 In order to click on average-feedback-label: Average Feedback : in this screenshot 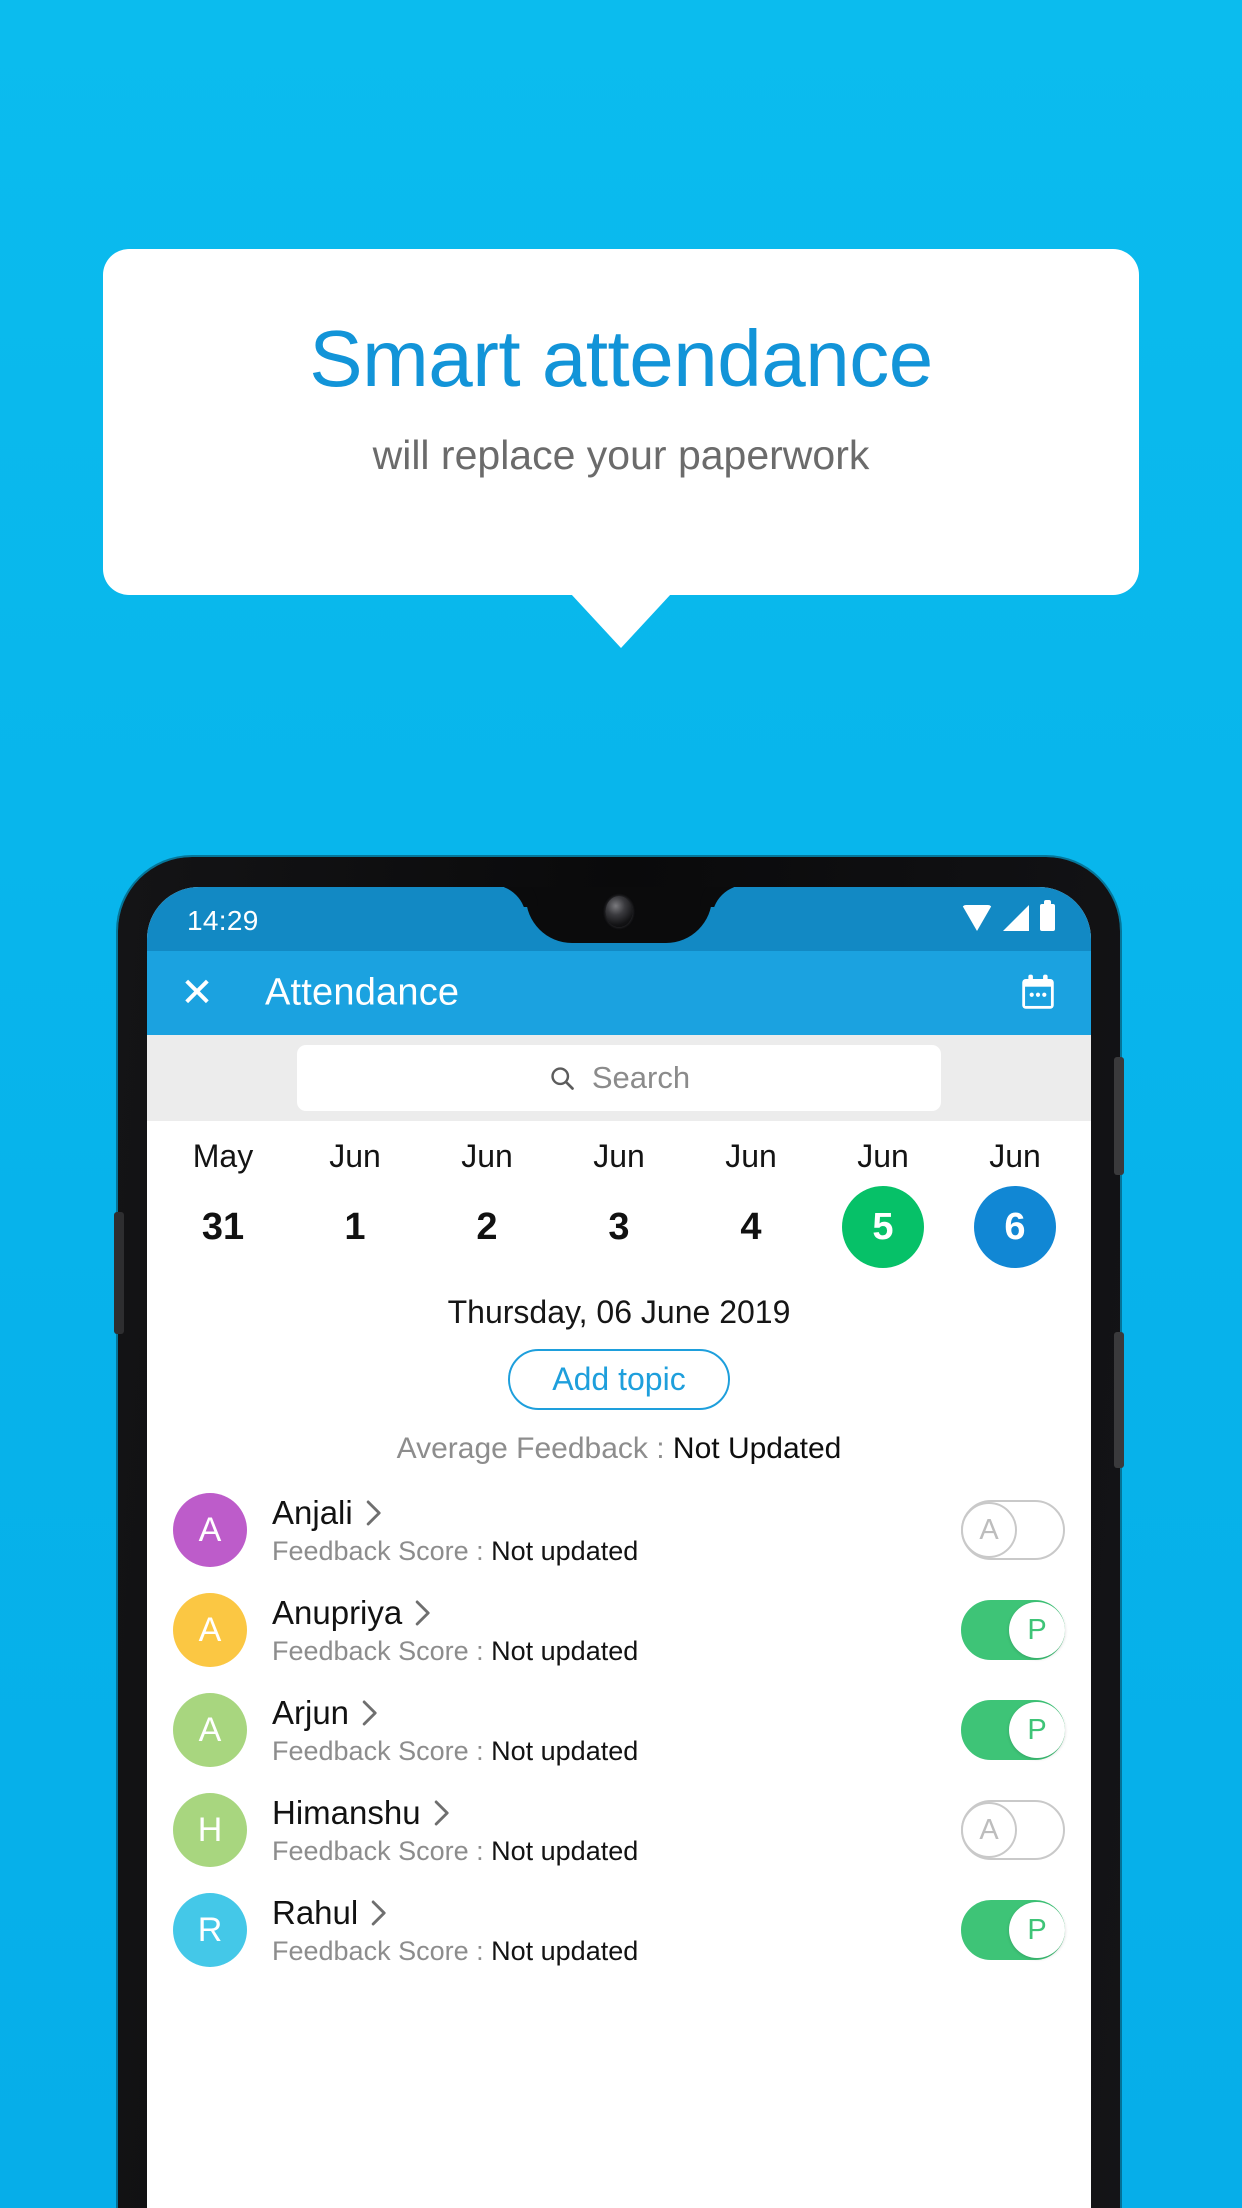, I will do `click(534, 1449)`.